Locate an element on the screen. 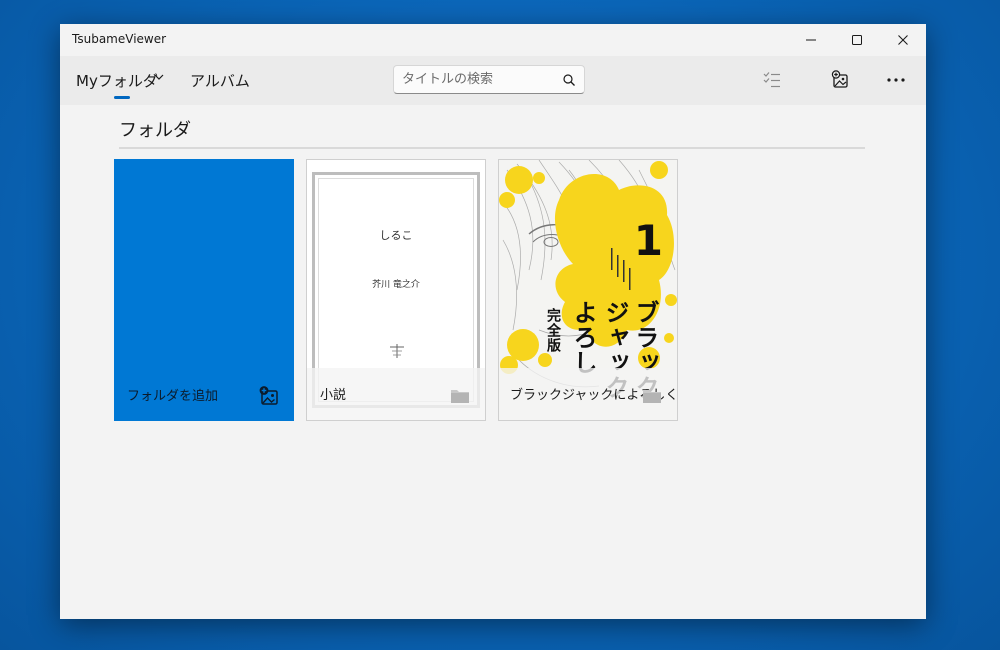 The image size is (1000, 650). navigation-bar: Myフォルダ アルバム is located at coordinates (493, 80).